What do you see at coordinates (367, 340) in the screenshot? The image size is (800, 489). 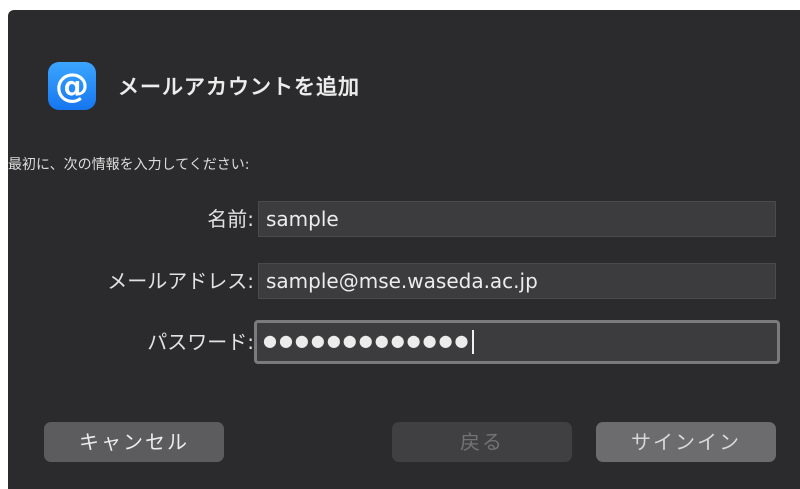 I see `password-masked-value: ●●●●●●●●●●●●●` at bounding box center [367, 340].